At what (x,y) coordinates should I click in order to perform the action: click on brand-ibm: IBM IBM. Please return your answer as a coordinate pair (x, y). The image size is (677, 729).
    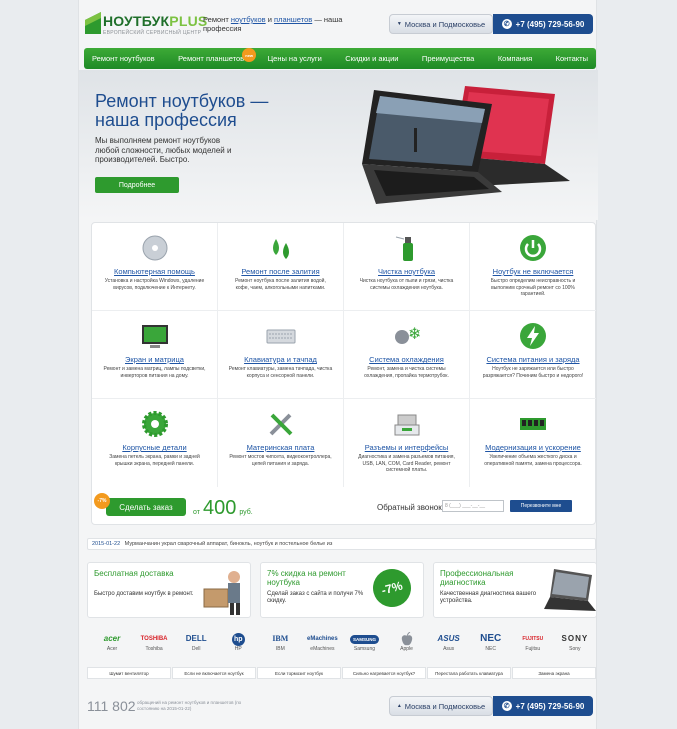
    Looking at the image, I should click on (280, 647).